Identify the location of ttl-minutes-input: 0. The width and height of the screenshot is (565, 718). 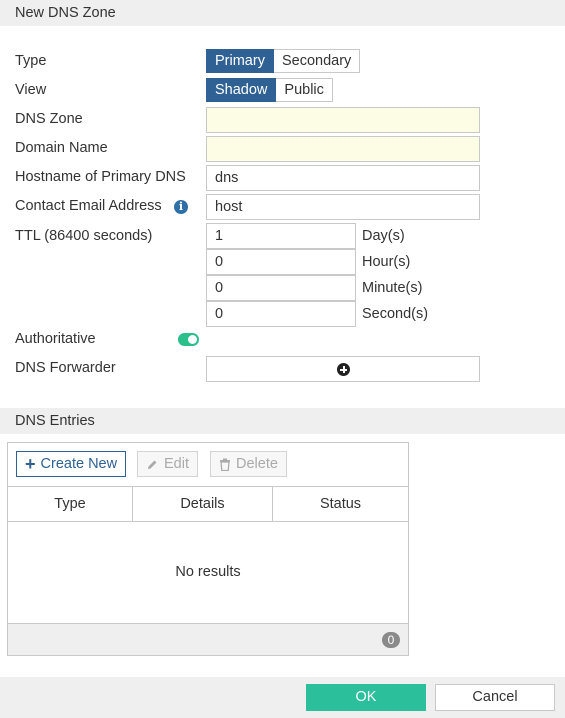
(281, 288).